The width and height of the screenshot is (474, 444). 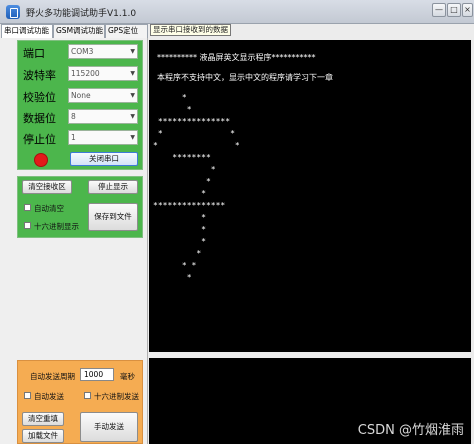 What do you see at coordinates (116, 396) in the screenshot?
I see `hex-send-label: 十六进制发送` at bounding box center [116, 396].